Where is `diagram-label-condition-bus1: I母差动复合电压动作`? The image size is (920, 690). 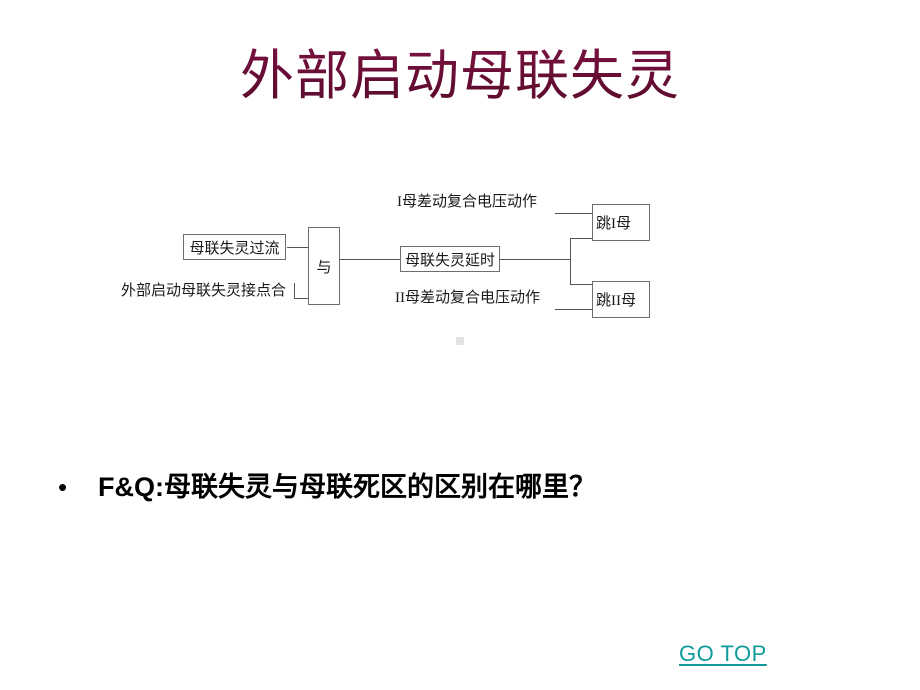 diagram-label-condition-bus1: I母差动复合电压动作 is located at coordinates (467, 202).